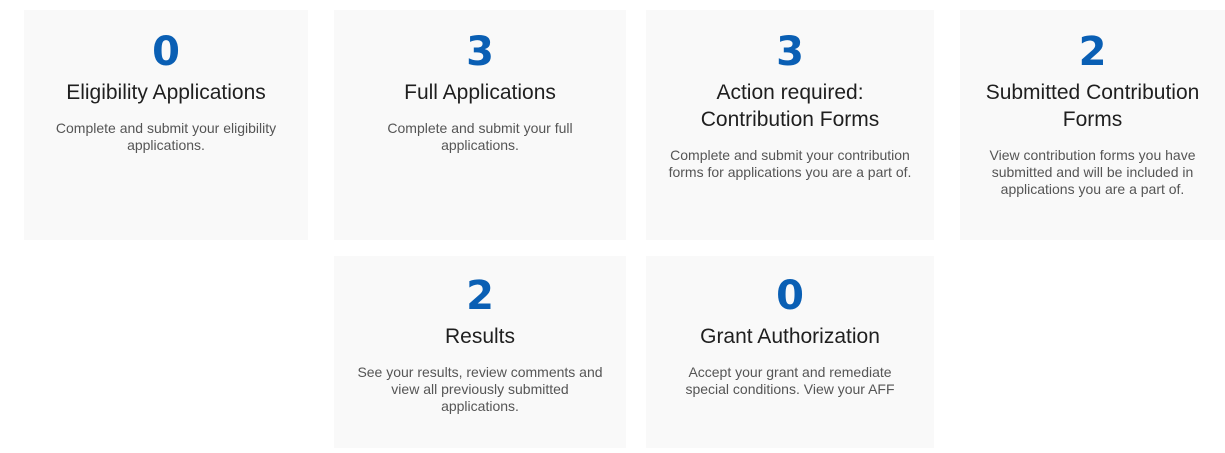 This screenshot has height=453, width=1225. Describe the element at coordinates (480, 92) in the screenshot. I see `full-applications-title: Full Applications` at that location.